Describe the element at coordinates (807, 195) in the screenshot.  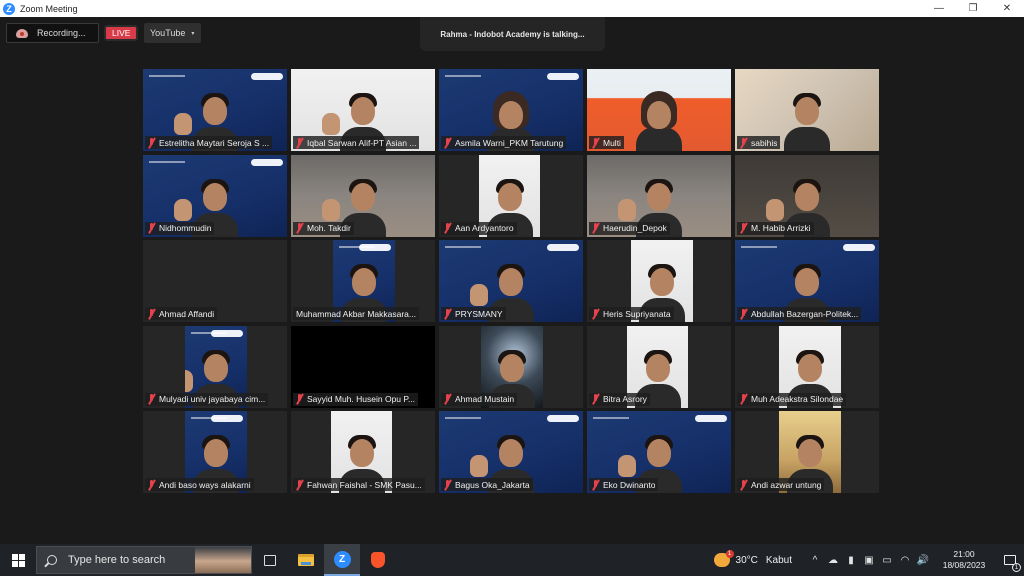
I see `participant-tile: M. Habib Arrizki` at that location.